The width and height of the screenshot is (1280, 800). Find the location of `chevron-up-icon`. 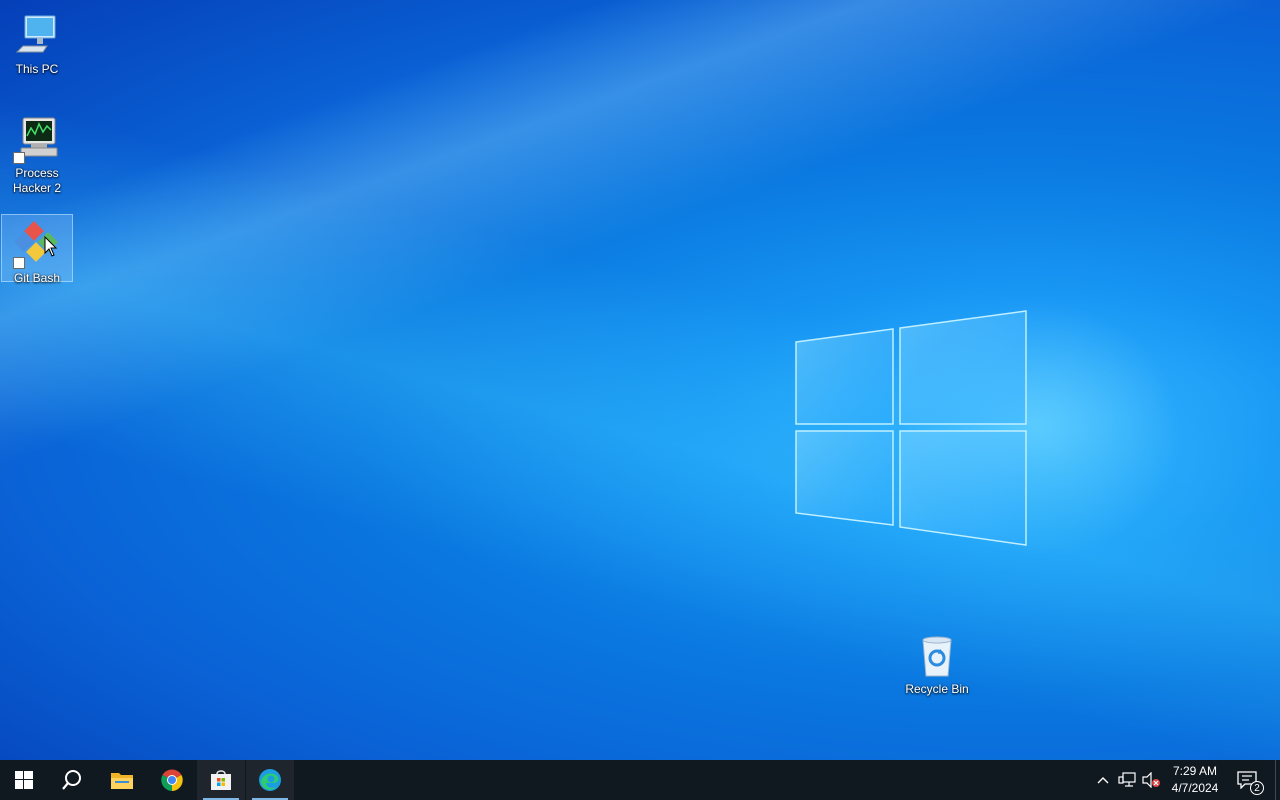

chevron-up-icon is located at coordinates (1103, 780).